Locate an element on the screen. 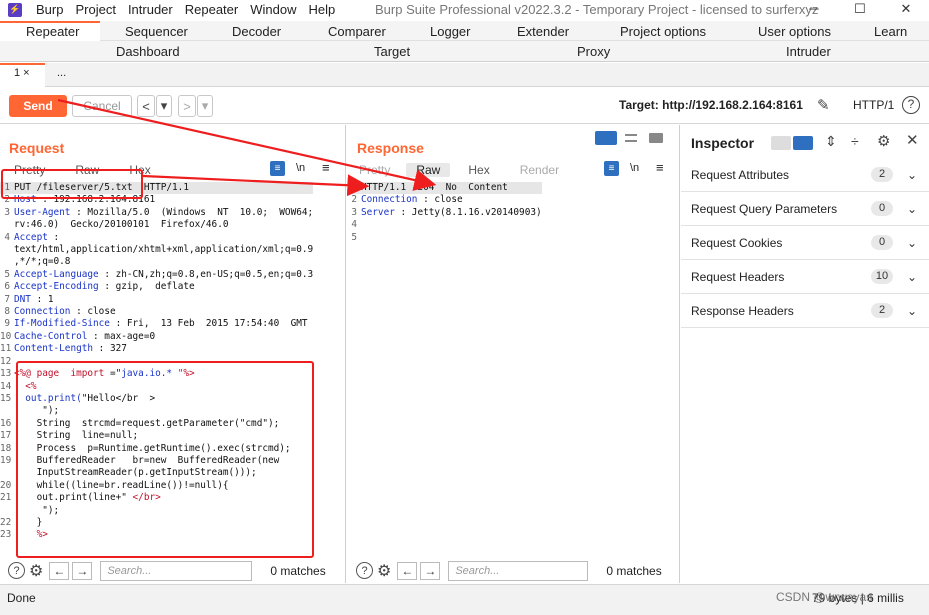 This screenshot has height=615, width=929. inspector-layout-list-icon is located at coordinates (781, 143).